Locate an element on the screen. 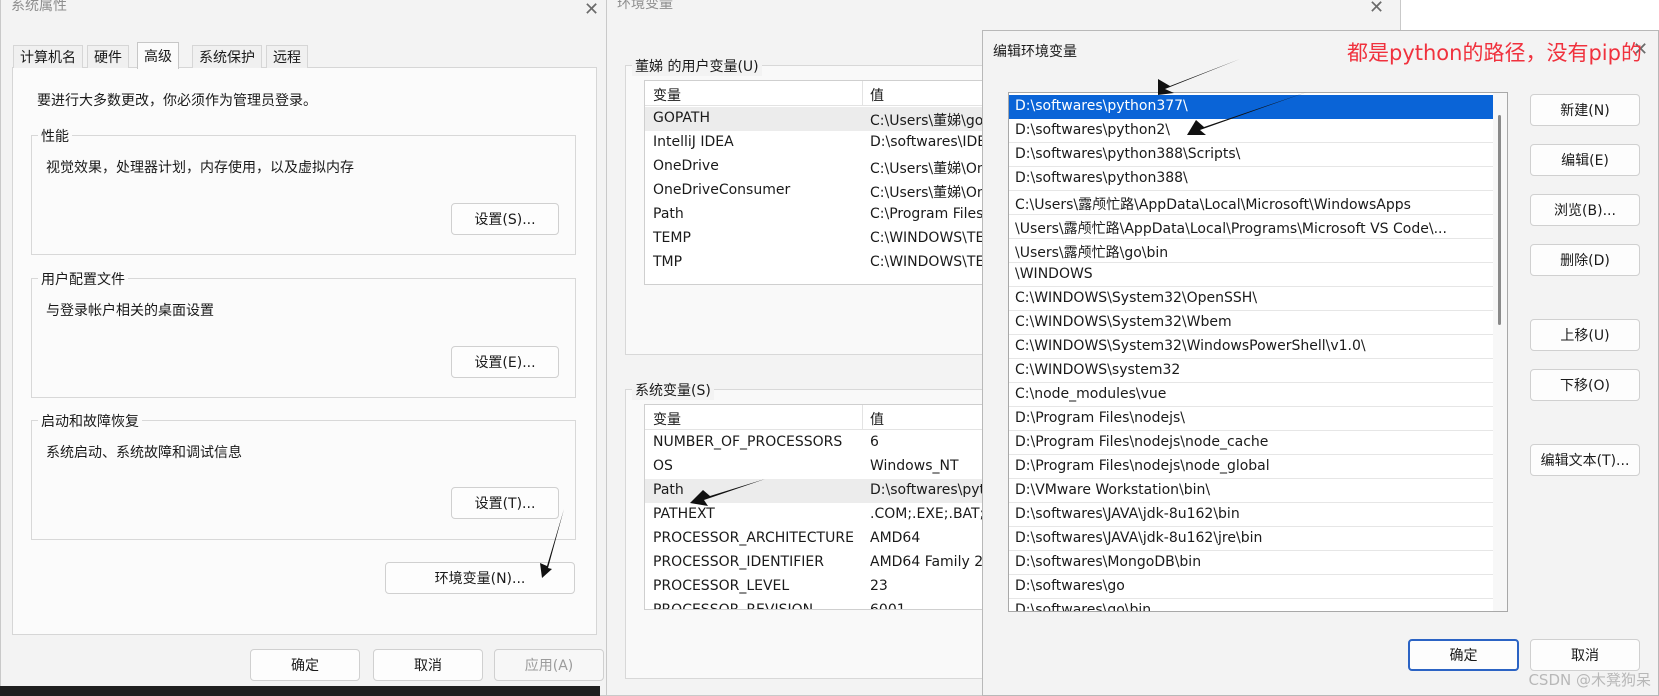  path-entry: \Users\露颅忙路\go\bin is located at coordinates (1251, 251).